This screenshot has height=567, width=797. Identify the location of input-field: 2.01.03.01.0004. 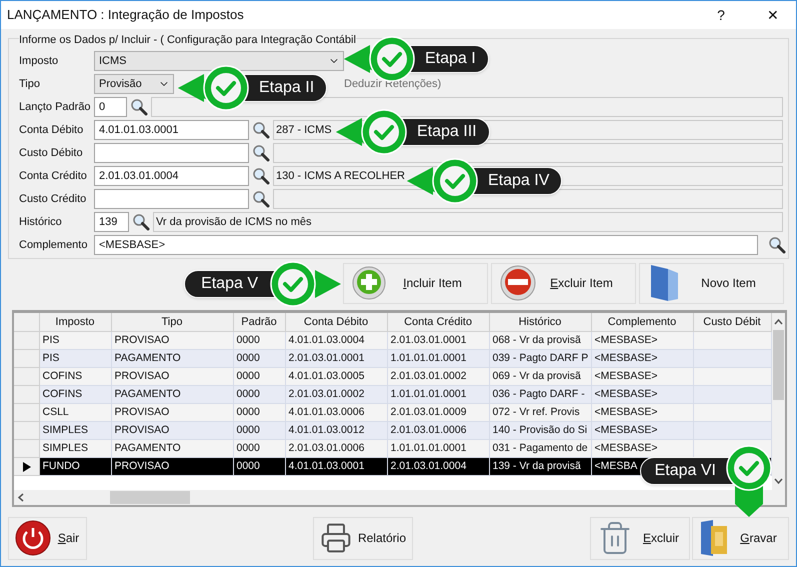
(171, 176).